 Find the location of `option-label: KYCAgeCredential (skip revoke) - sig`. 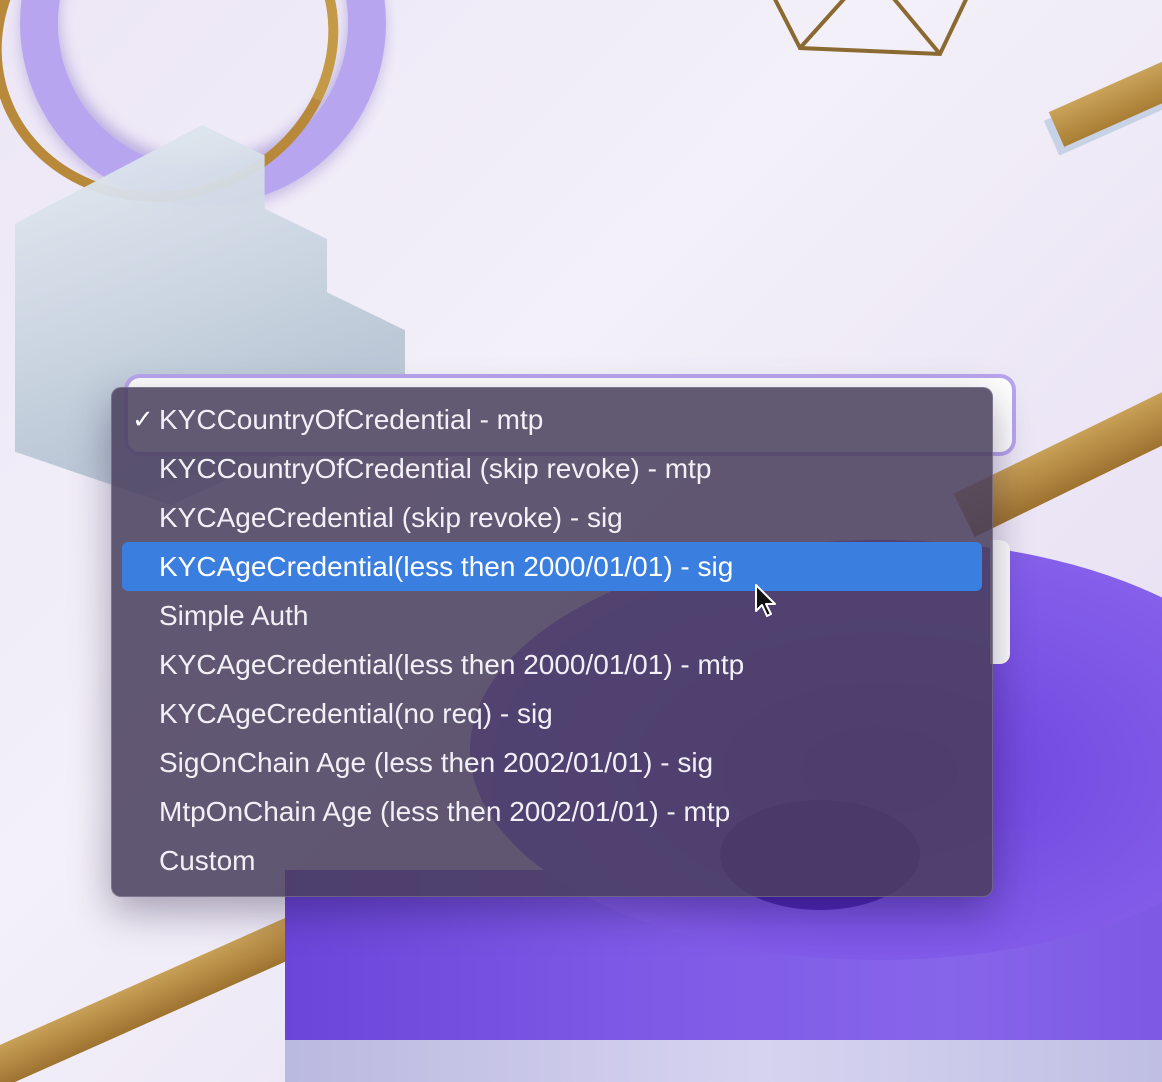

option-label: KYCAgeCredential (skip revoke) - sig is located at coordinates (391, 517).